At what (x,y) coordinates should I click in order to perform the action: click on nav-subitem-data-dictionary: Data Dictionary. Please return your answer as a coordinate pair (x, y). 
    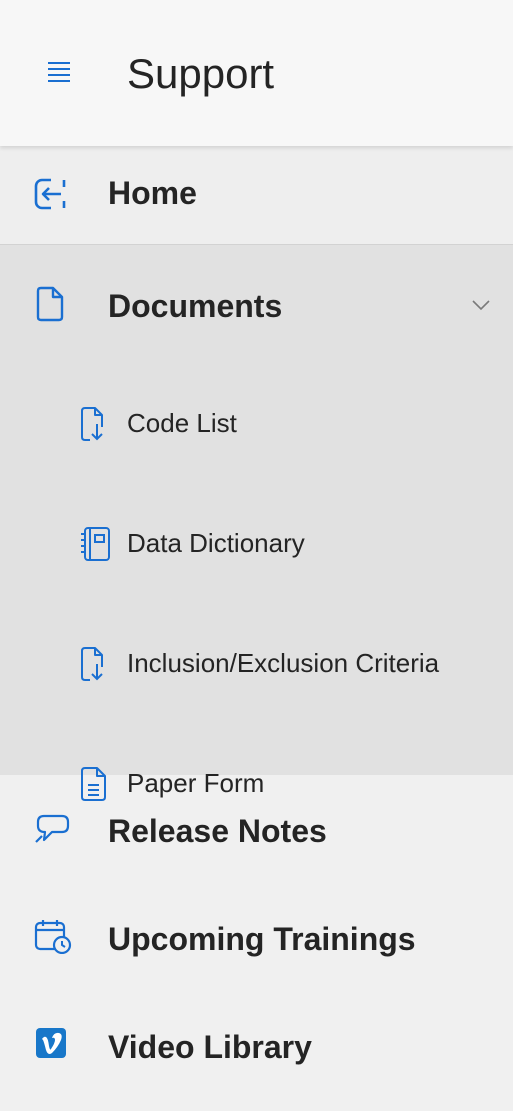
    Looking at the image, I should click on (256, 555).